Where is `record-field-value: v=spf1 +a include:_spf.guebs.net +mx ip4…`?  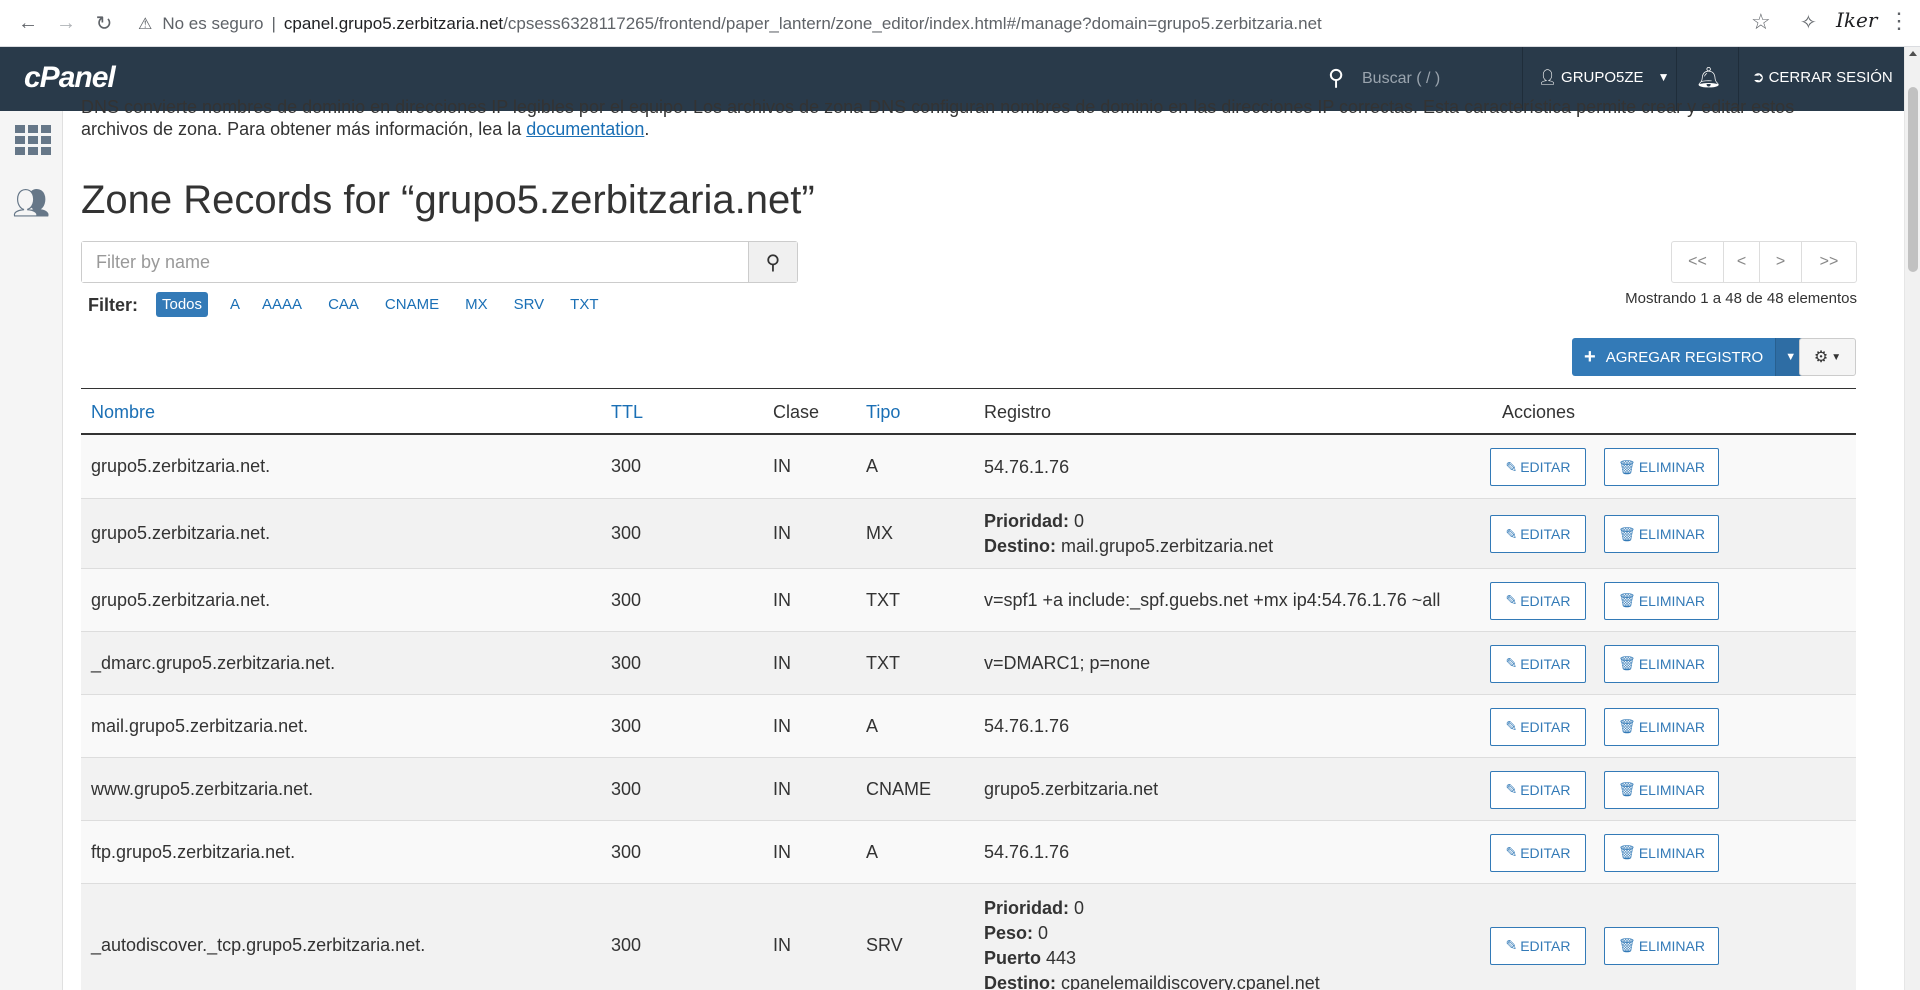
record-field-value: v=spf1 +a include:_spf.guebs.net +mx ip4… is located at coordinates (1212, 600).